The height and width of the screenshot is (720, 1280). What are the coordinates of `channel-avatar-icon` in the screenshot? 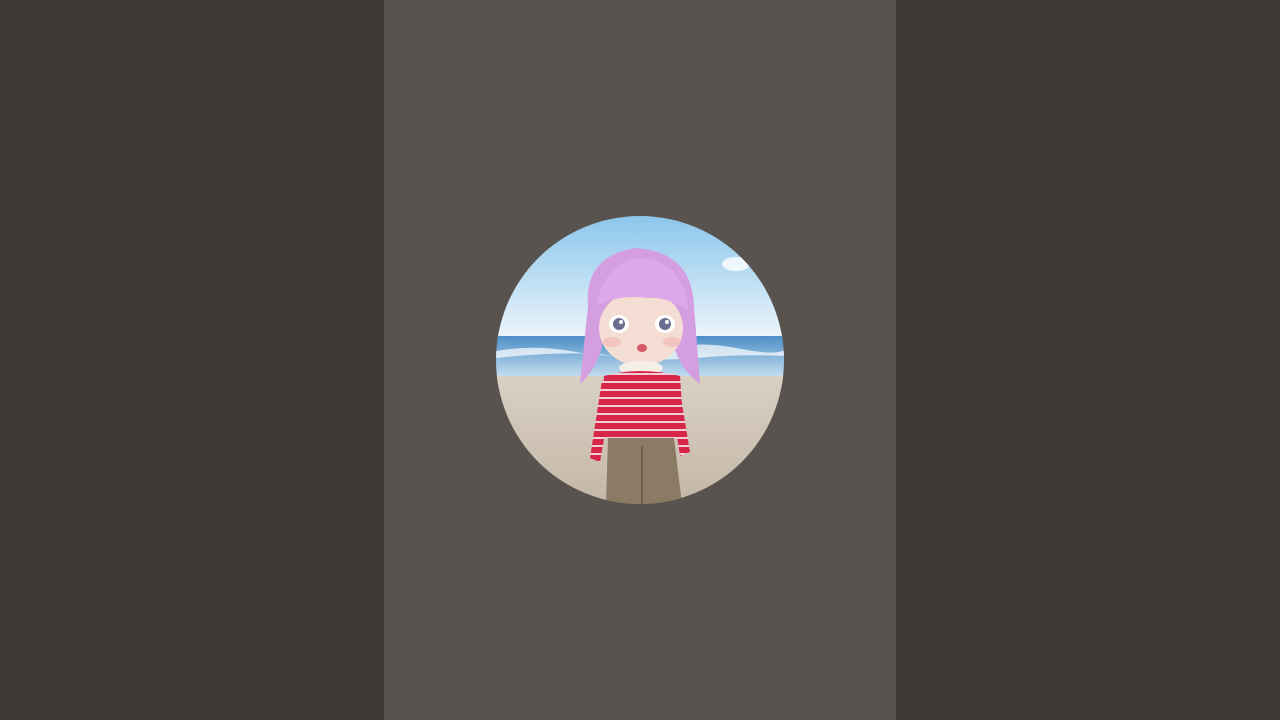 It's located at (640, 360).